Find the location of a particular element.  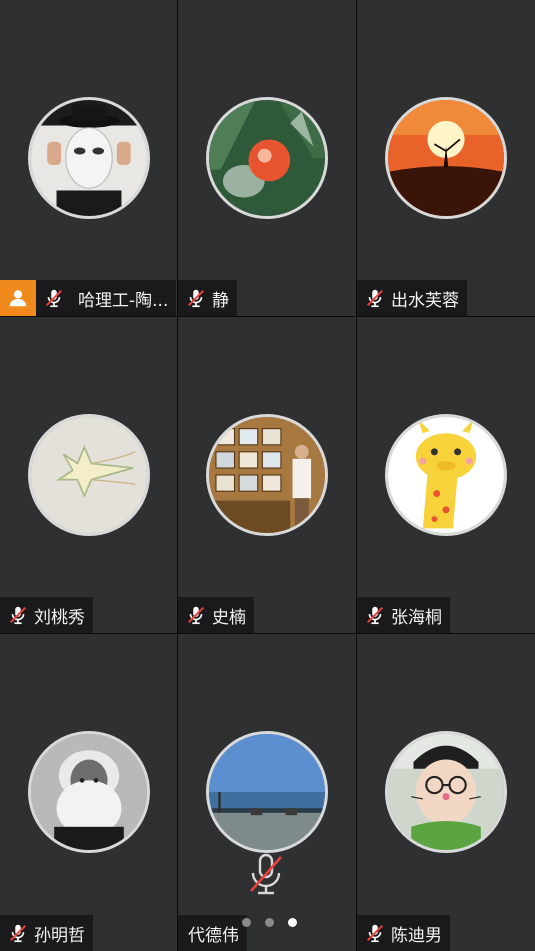

participant-tile: 刘桃秀 is located at coordinates (88, 475).